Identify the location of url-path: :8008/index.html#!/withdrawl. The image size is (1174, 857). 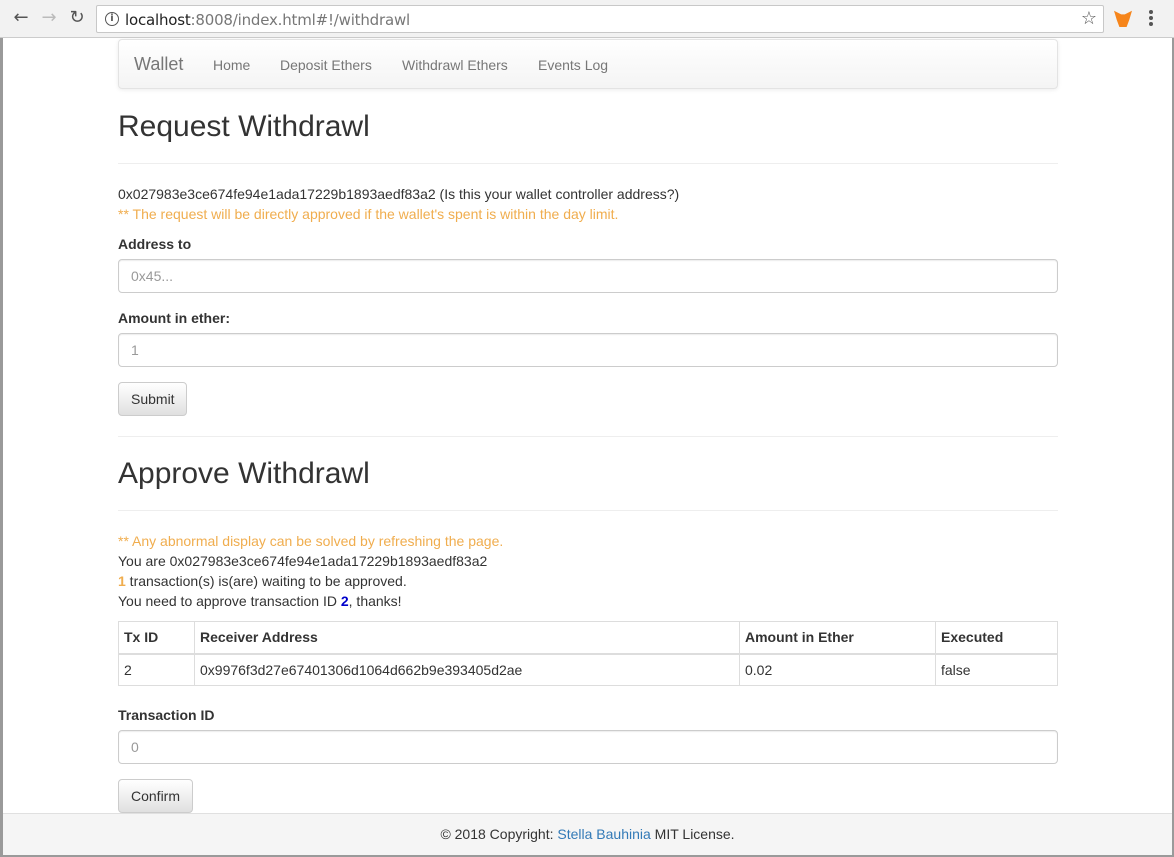
(300, 20).